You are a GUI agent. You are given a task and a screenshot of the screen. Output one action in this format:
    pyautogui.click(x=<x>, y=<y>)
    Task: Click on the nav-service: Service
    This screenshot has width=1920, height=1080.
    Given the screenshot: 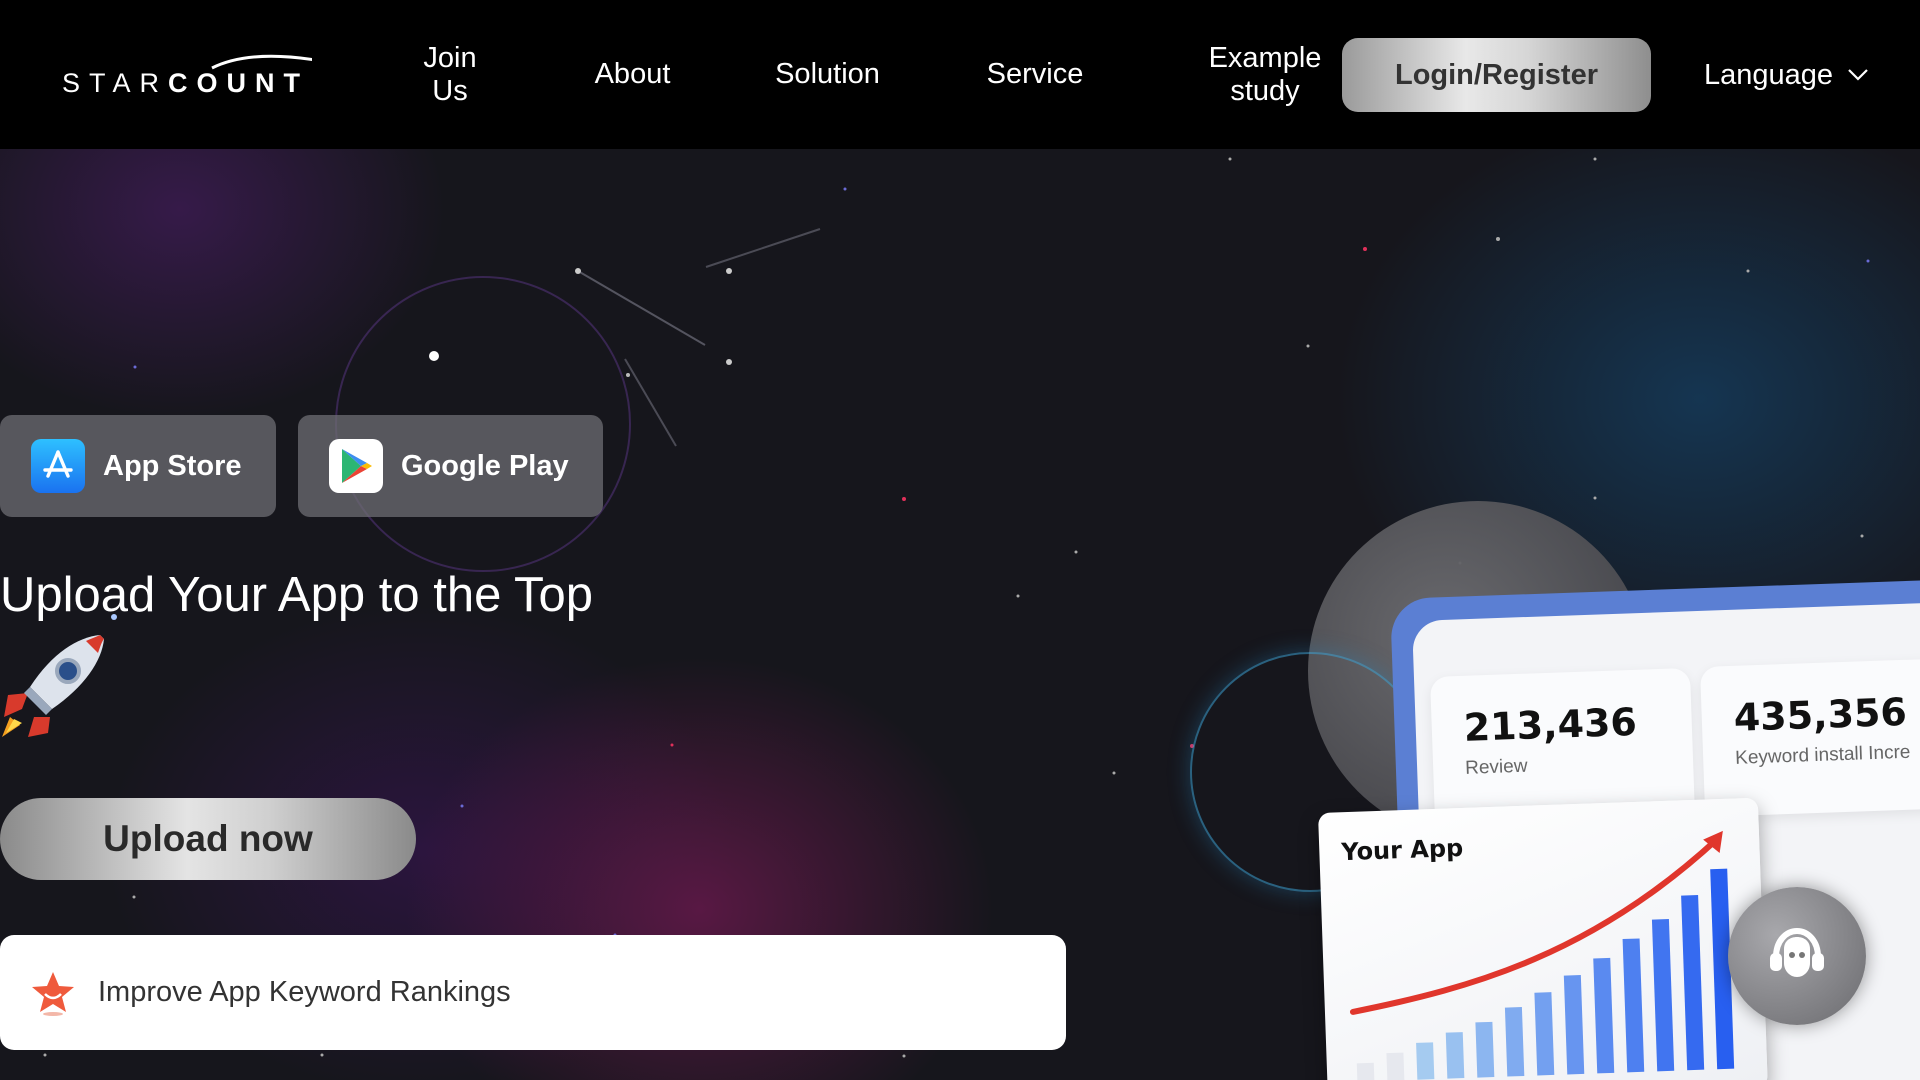 What is the action you would take?
    pyautogui.click(x=1035, y=74)
    